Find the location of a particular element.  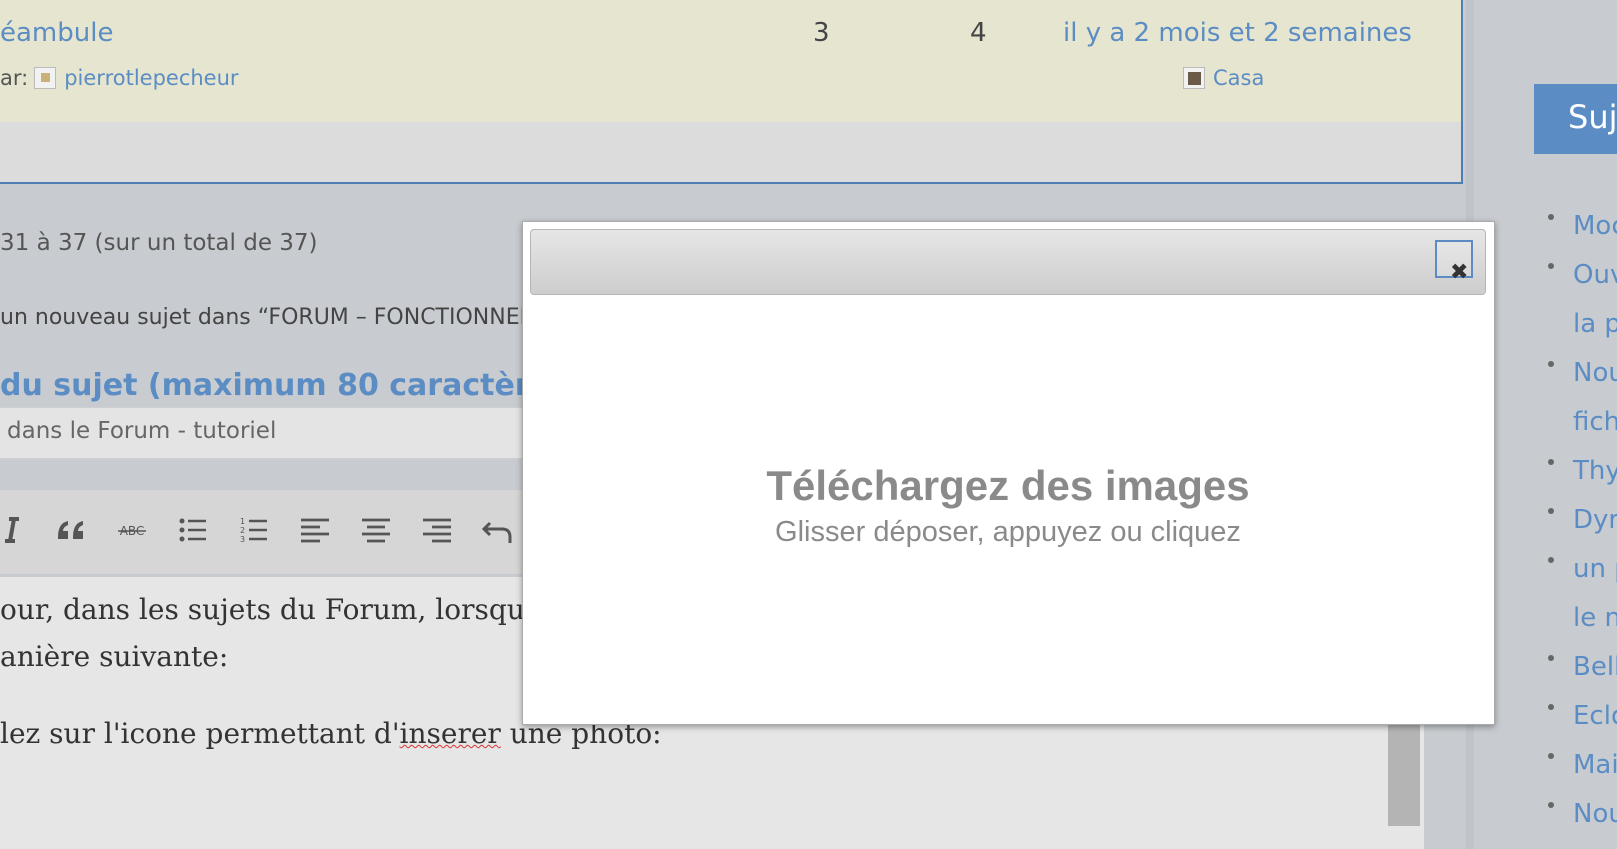

numbered-list-icon: 123 is located at coordinates (254, 530).